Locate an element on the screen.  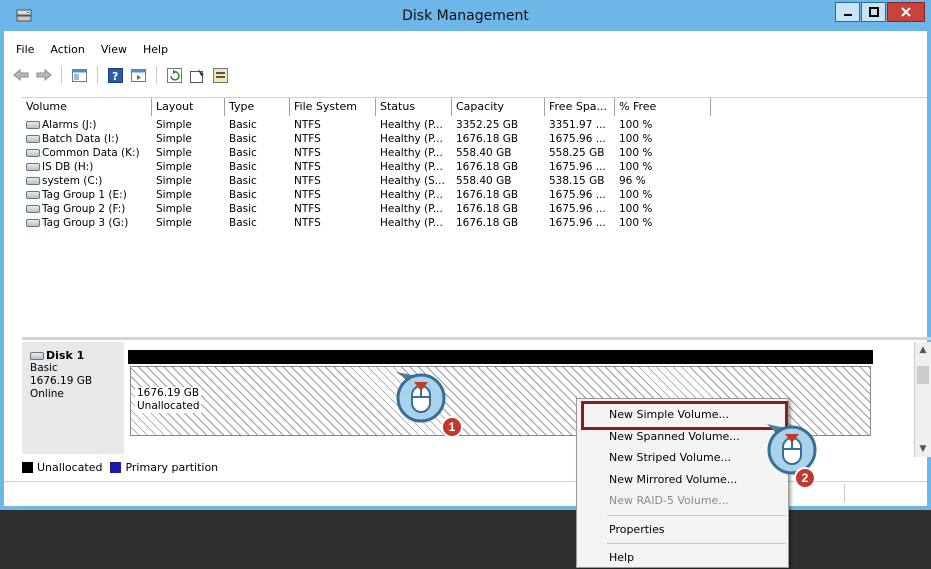
toolbar-separator is located at coordinates (97, 75).